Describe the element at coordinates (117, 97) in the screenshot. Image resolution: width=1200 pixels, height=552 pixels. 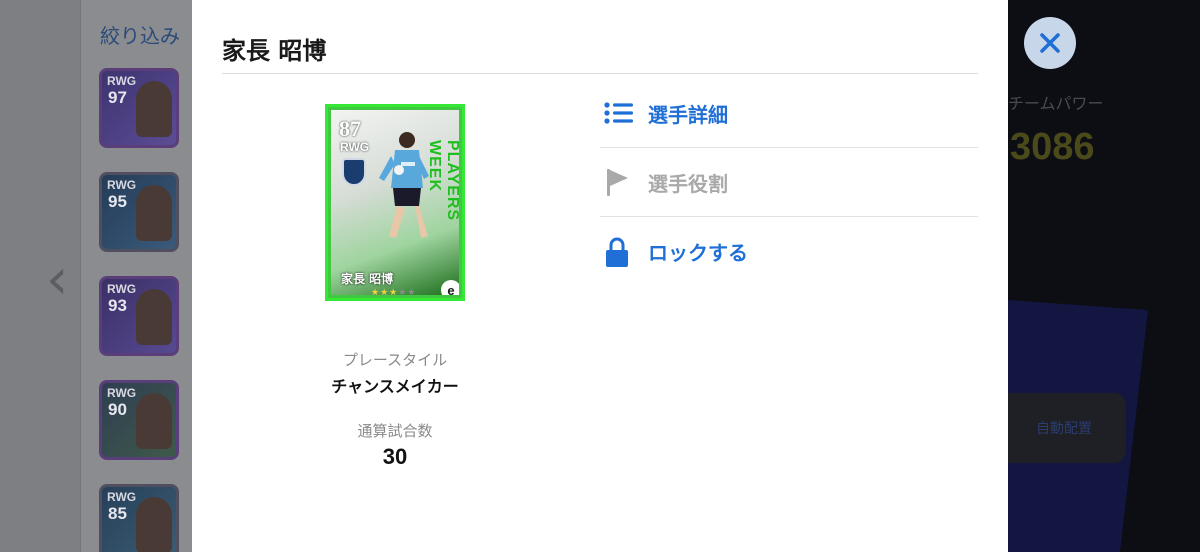
I see `card-rating: 97` at that location.